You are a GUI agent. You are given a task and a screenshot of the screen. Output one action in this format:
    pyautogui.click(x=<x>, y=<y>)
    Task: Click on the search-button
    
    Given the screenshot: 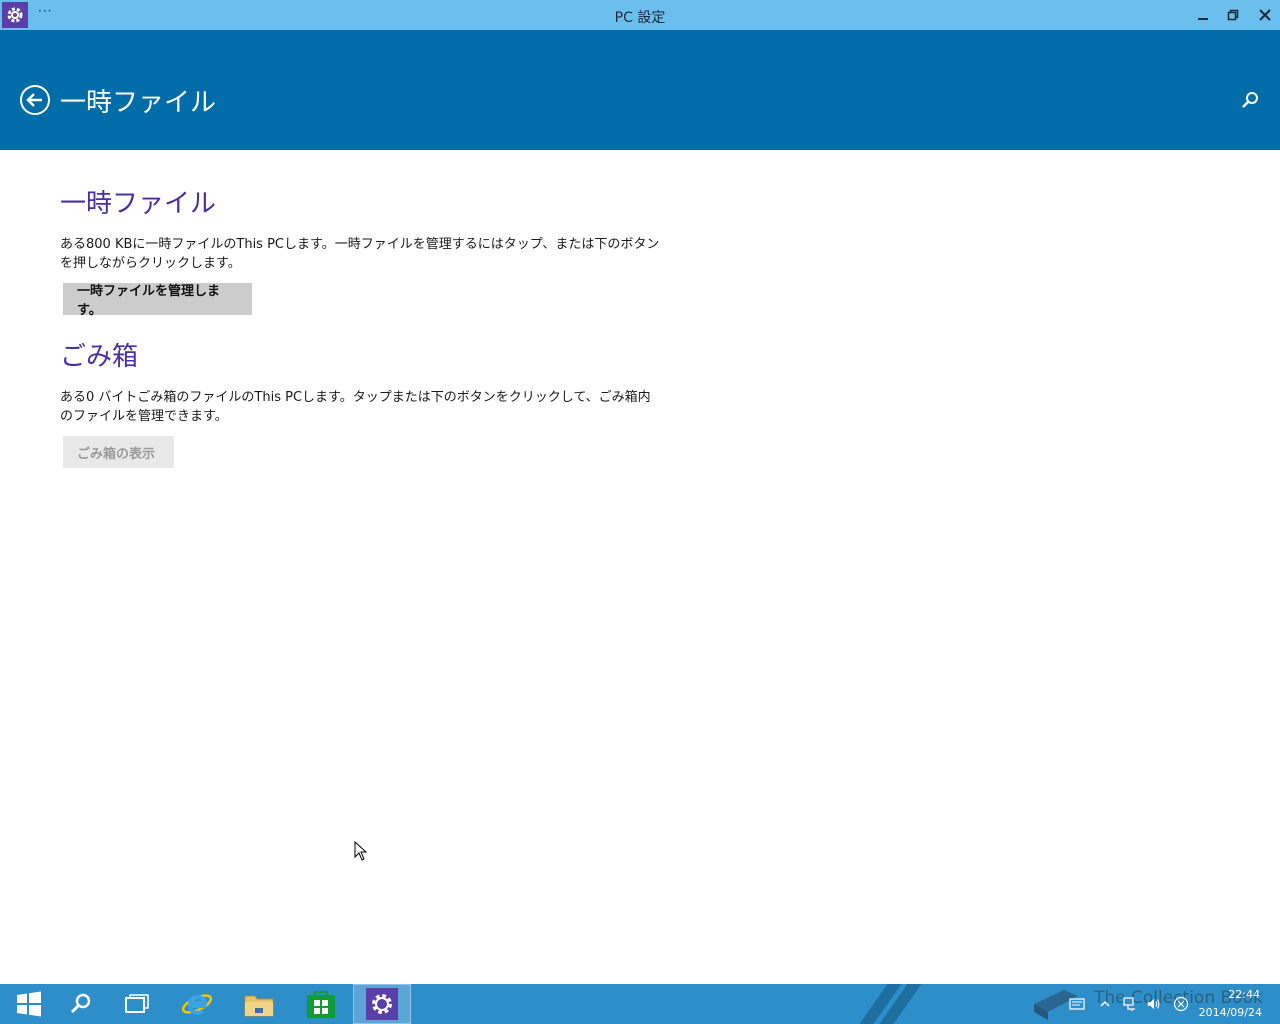 What is the action you would take?
    pyautogui.click(x=1250, y=100)
    